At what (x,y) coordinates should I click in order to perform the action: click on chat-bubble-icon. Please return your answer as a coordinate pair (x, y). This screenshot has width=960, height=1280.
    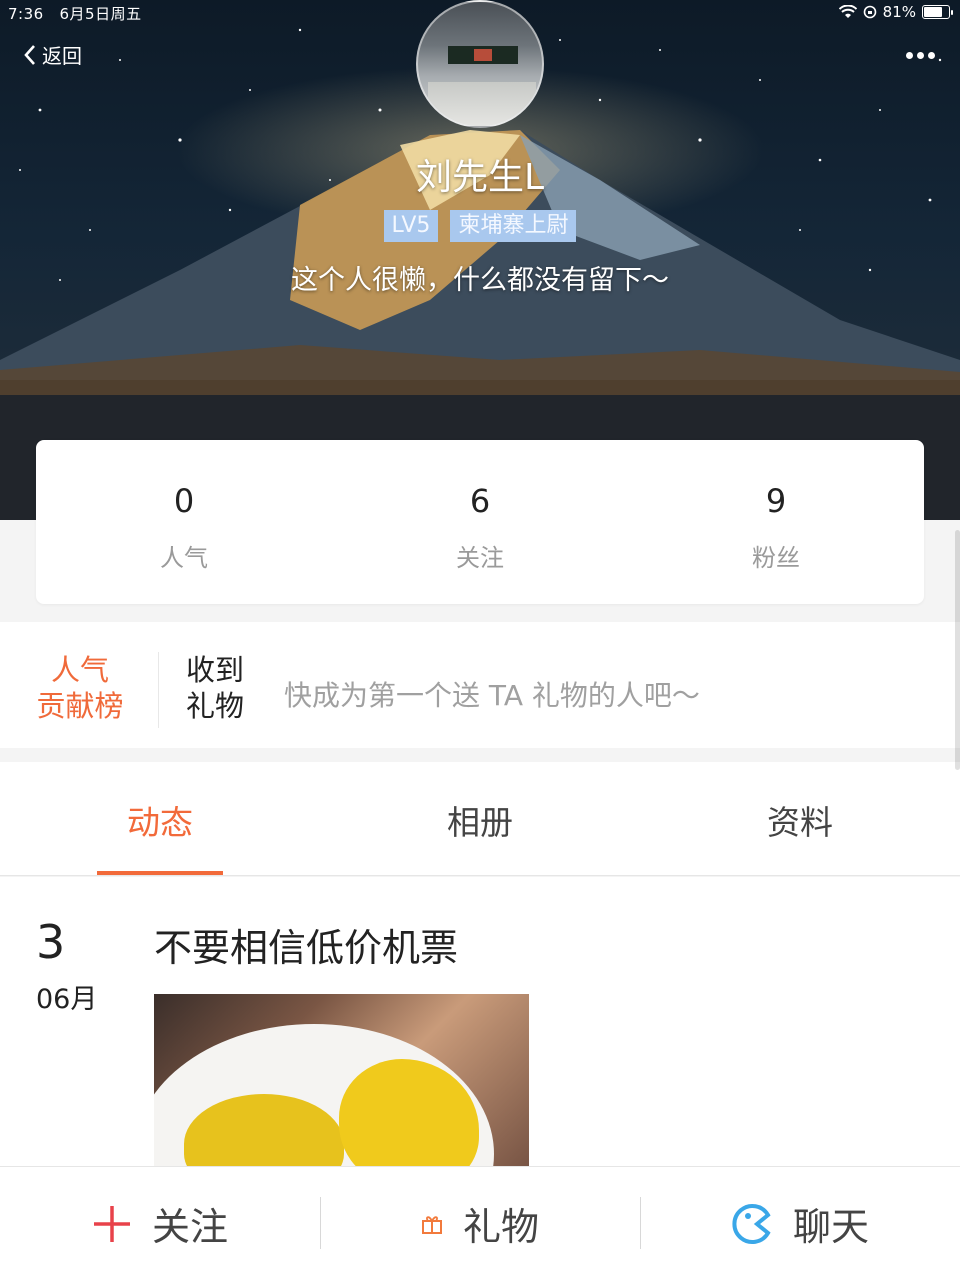
    Looking at the image, I should click on (751, 1223).